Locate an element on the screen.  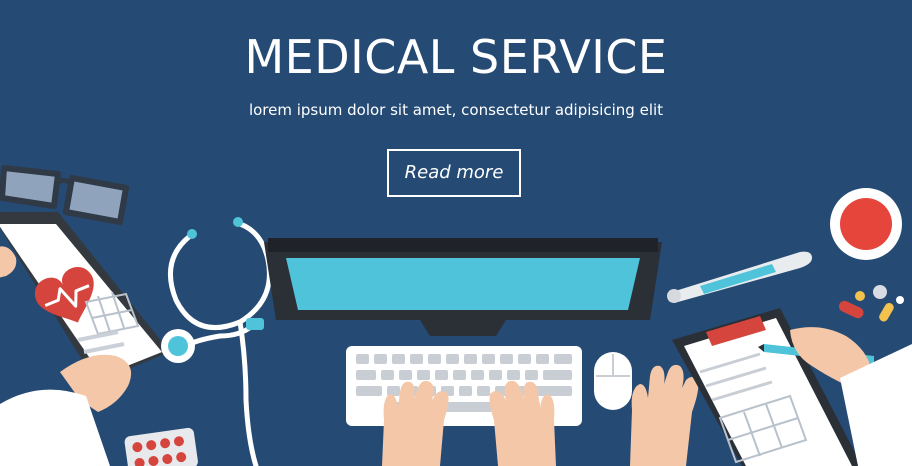
monitor-icon is located at coordinates (463, 287).